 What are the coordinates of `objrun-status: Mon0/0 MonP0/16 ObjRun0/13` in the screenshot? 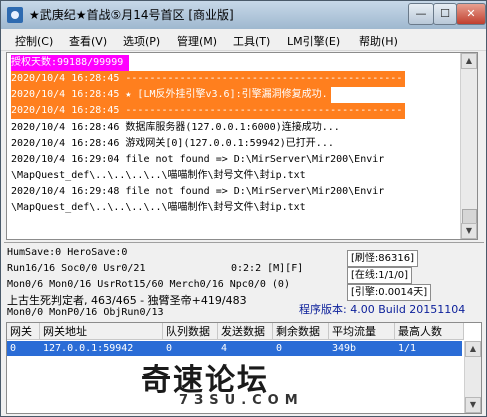 It's located at (85, 312).